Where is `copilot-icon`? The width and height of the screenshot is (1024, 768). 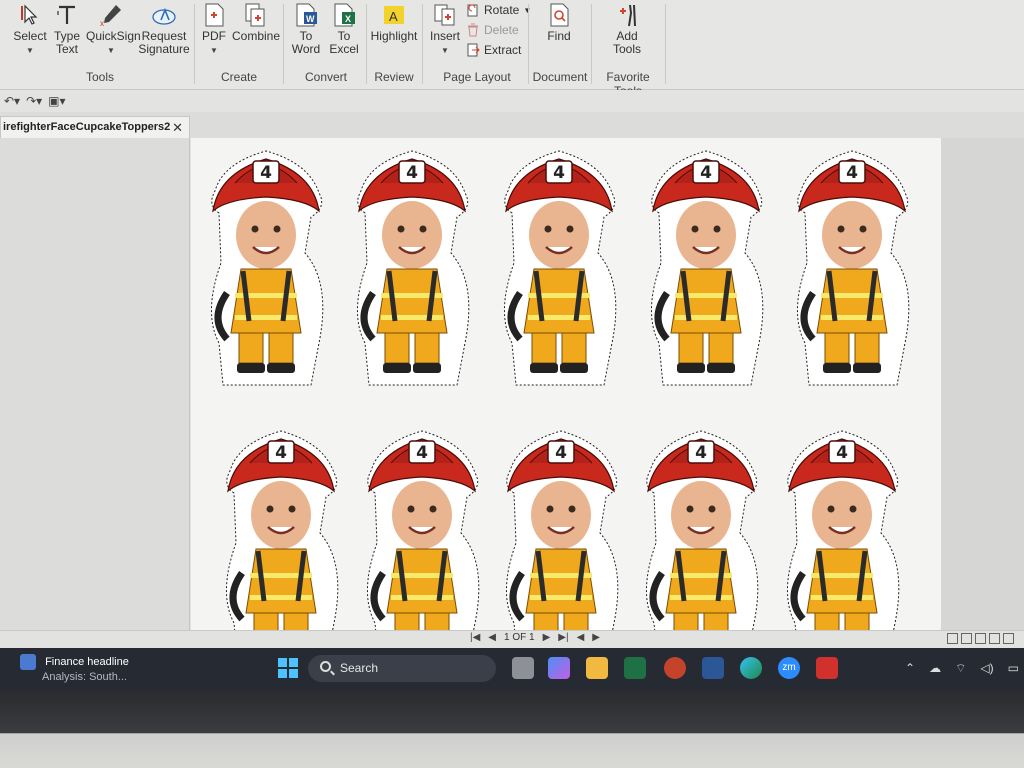
copilot-icon is located at coordinates (559, 668).